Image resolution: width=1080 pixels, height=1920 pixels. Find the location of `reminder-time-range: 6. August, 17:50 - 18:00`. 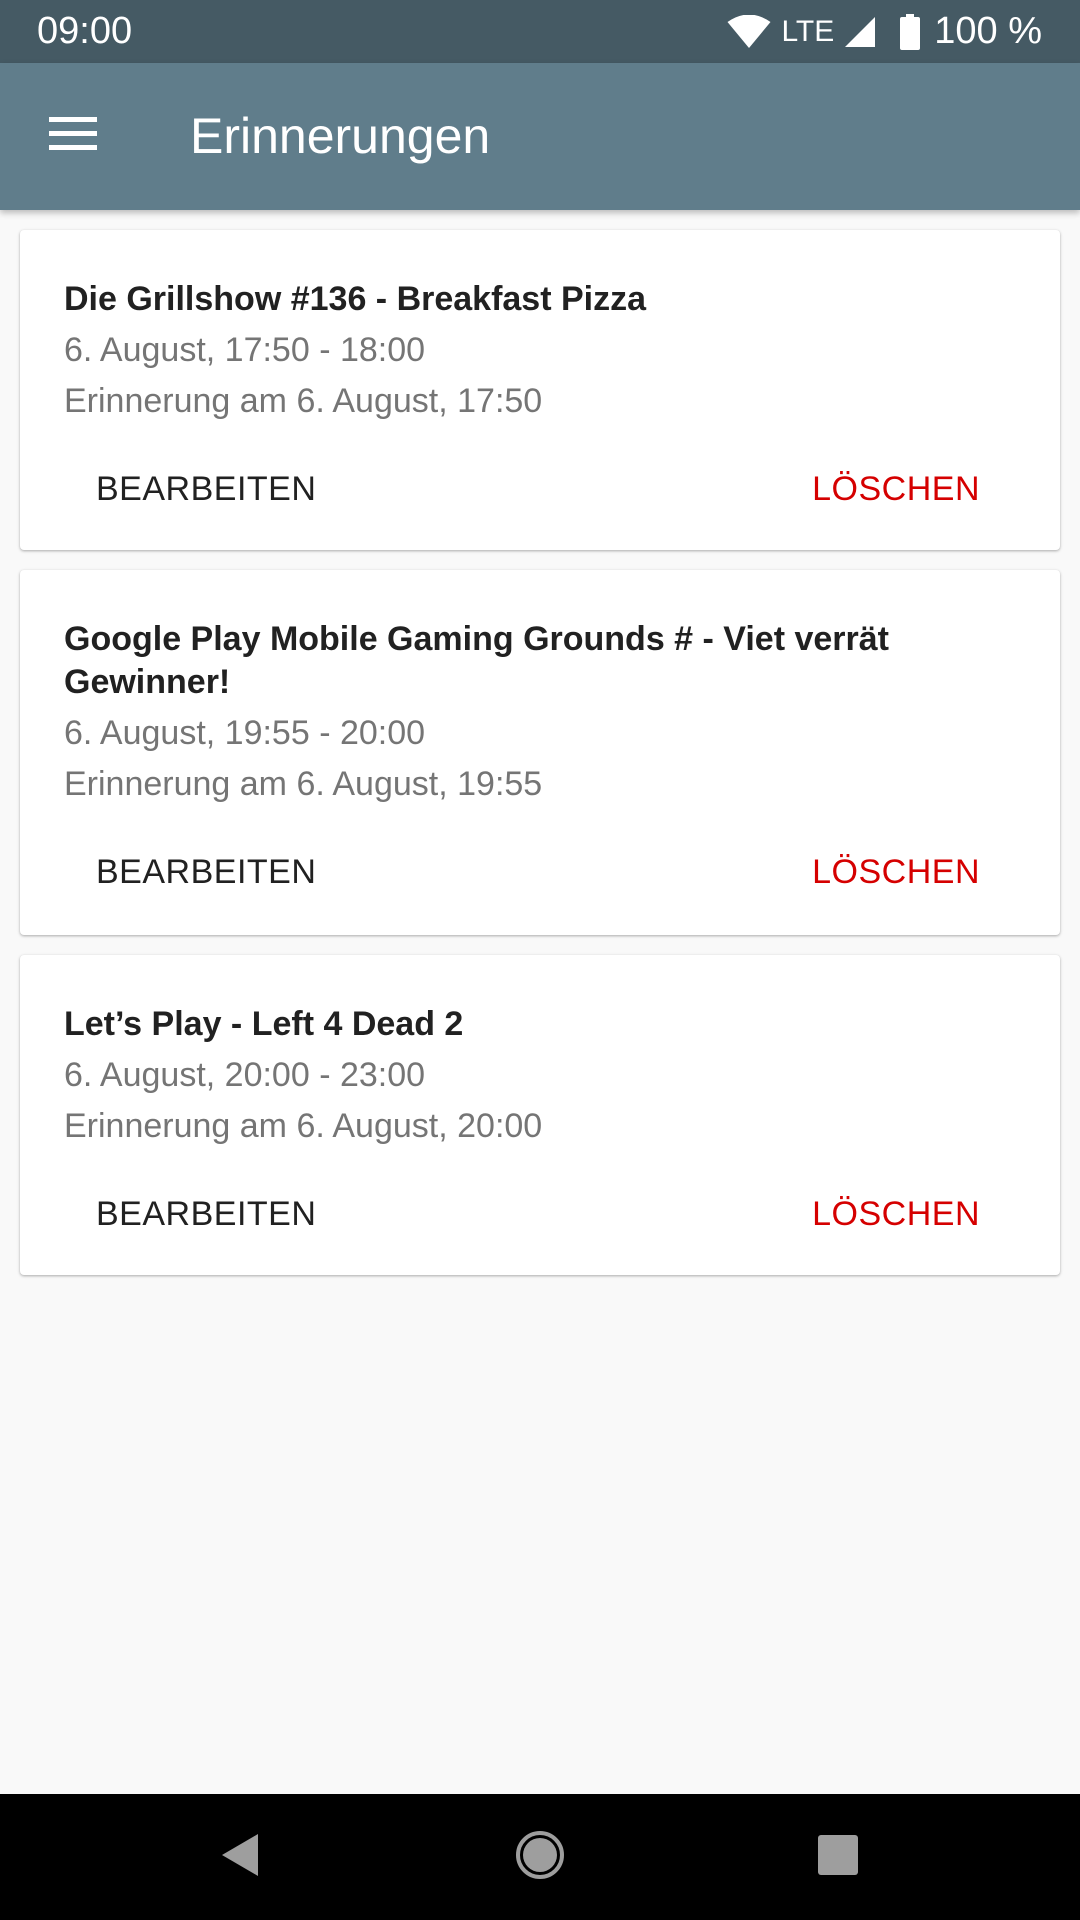

reminder-time-range: 6. August, 17:50 - 18:00 is located at coordinates (245, 350).